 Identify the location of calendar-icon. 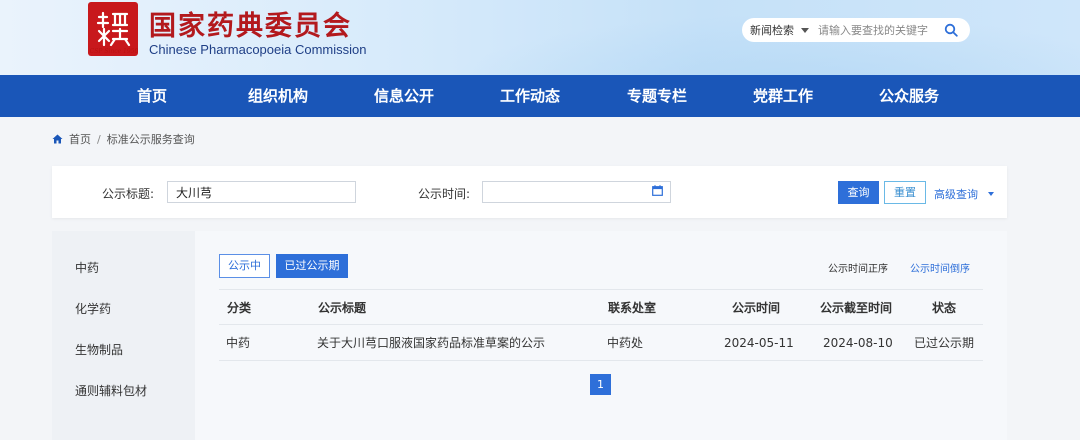
(657, 190).